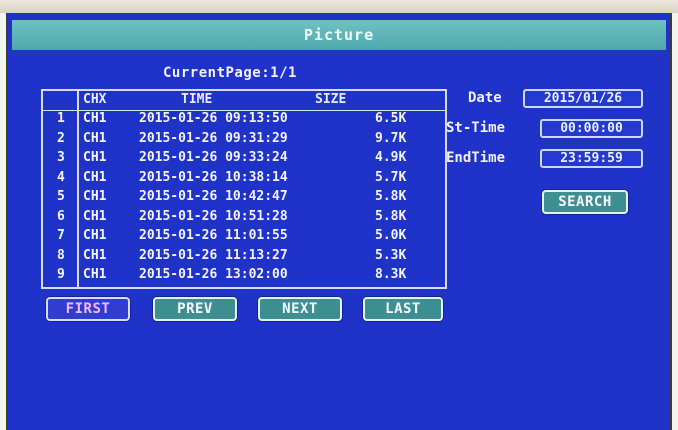 This screenshot has width=678, height=430. What do you see at coordinates (339, 6) in the screenshot?
I see `top-frame-strip` at bounding box center [339, 6].